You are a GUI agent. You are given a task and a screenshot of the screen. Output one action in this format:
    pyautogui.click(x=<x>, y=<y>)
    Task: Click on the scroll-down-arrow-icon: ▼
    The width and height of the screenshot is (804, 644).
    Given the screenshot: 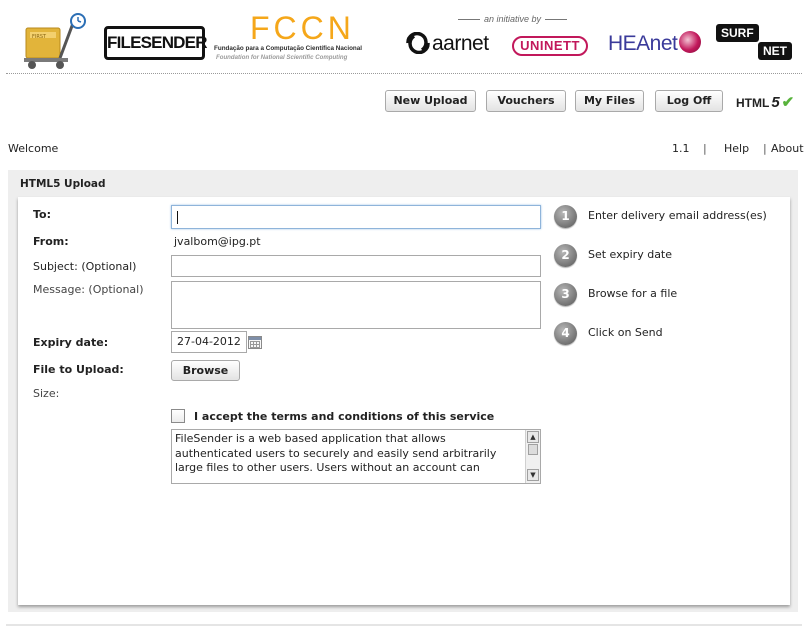 What is the action you would take?
    pyautogui.click(x=533, y=475)
    